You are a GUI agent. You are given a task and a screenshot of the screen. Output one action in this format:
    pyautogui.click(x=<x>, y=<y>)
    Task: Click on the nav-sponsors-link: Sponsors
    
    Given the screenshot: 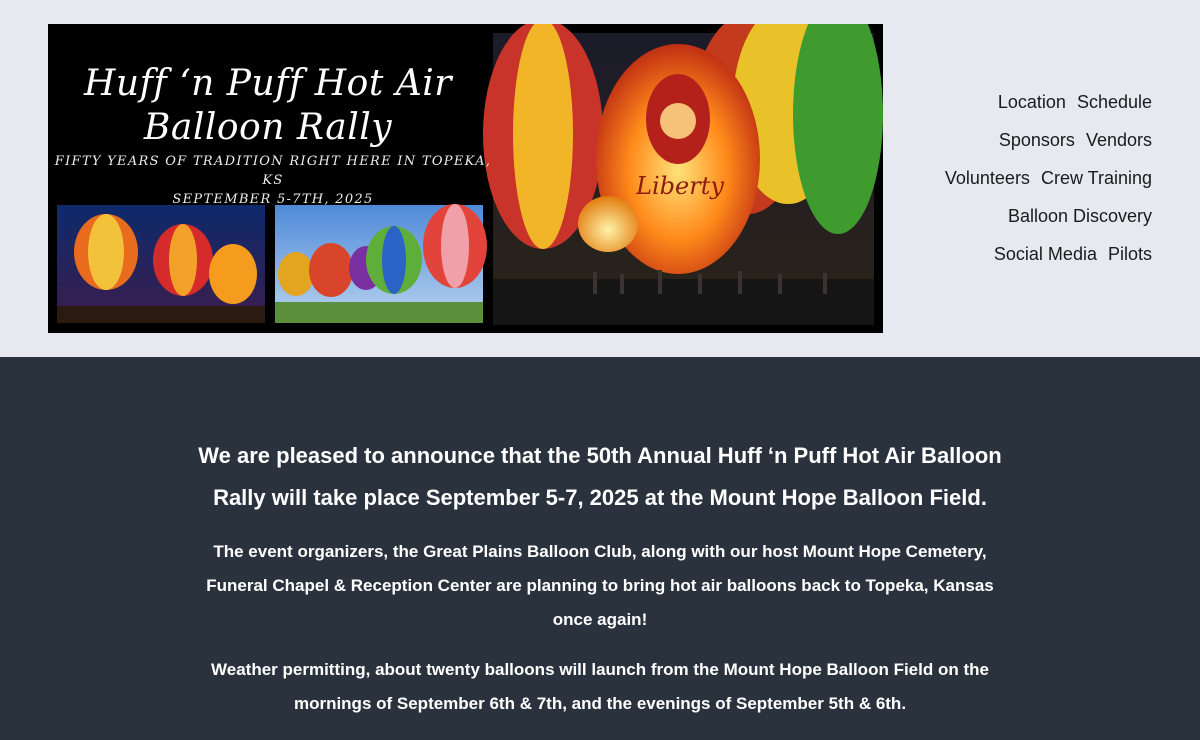 What is the action you would take?
    pyautogui.click(x=1037, y=140)
    